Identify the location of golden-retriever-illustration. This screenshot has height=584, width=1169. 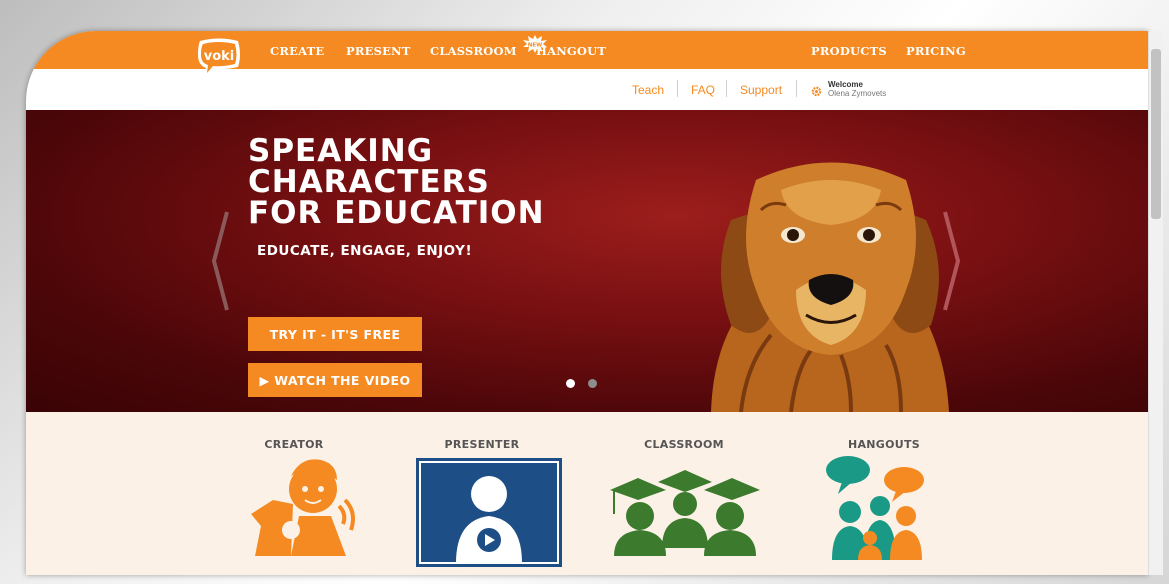
(830, 287).